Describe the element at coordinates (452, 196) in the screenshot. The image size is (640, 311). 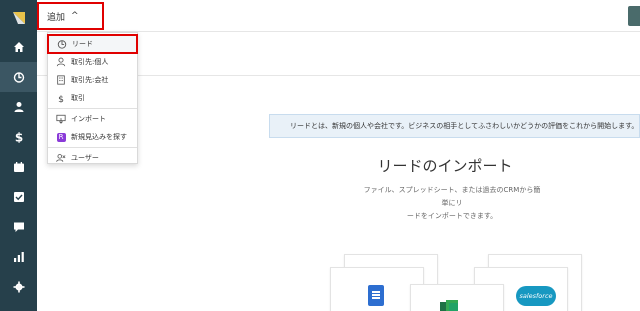
I see `description-line-1: ファイル、スプレッドシート、または過去のCRMから簡単にリ` at that location.